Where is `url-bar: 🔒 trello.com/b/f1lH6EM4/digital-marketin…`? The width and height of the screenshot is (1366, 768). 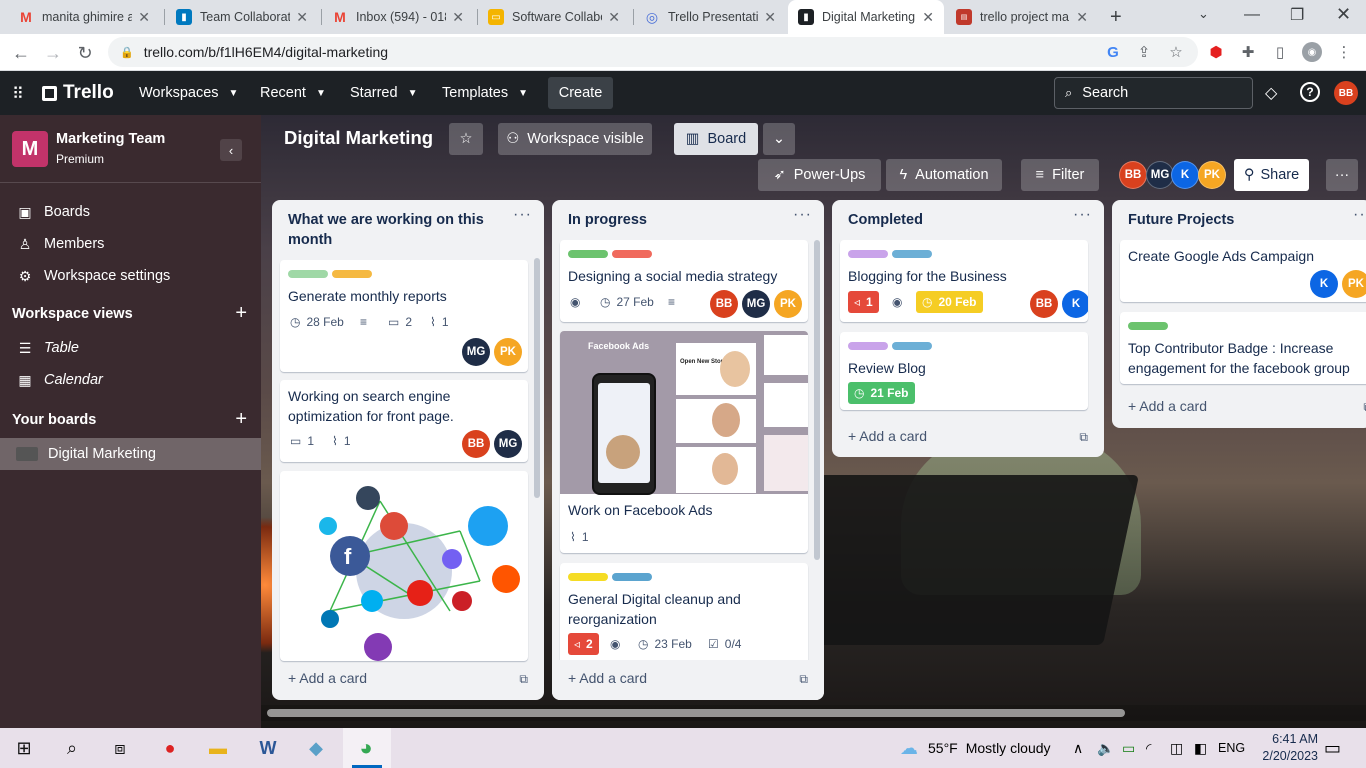
url-bar: 🔒 trello.com/b/f1lH6EM4/digital-marketin… is located at coordinates (653, 52).